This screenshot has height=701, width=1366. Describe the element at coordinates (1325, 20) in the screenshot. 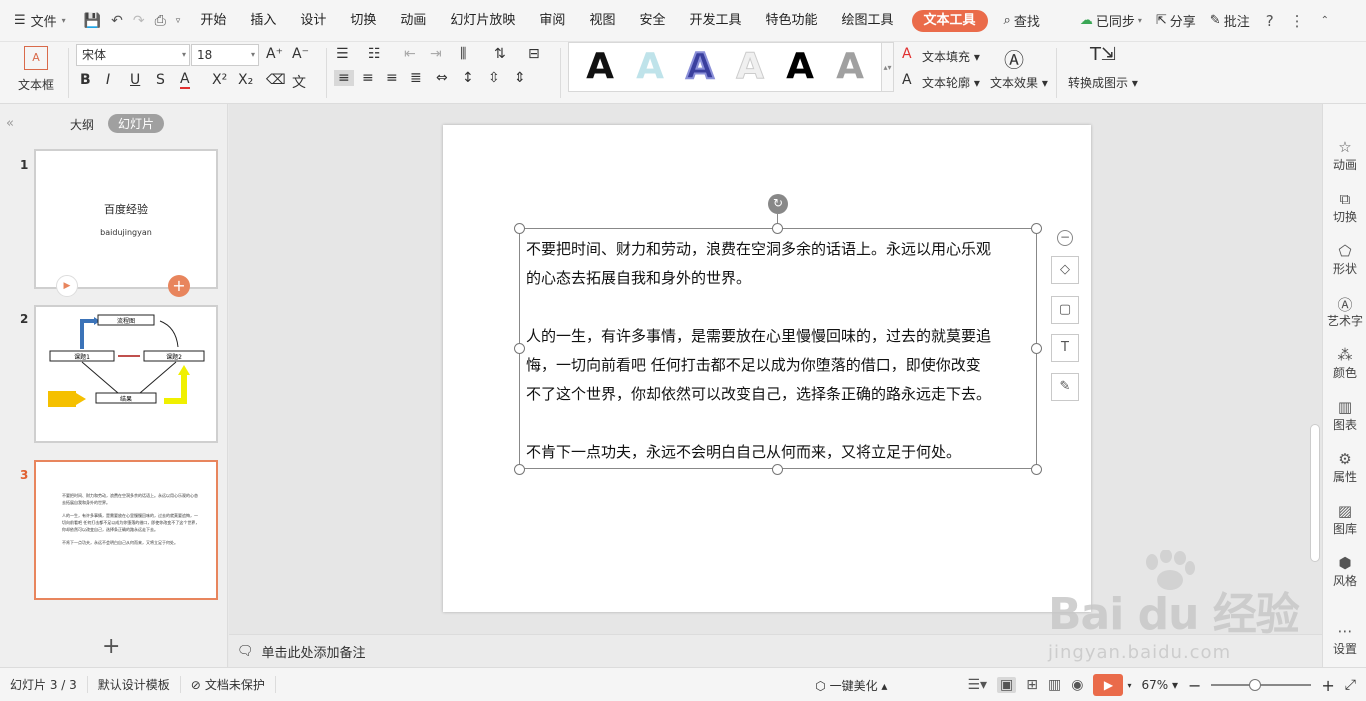

I see `collapse-ribbon-icon: ⌃` at that location.